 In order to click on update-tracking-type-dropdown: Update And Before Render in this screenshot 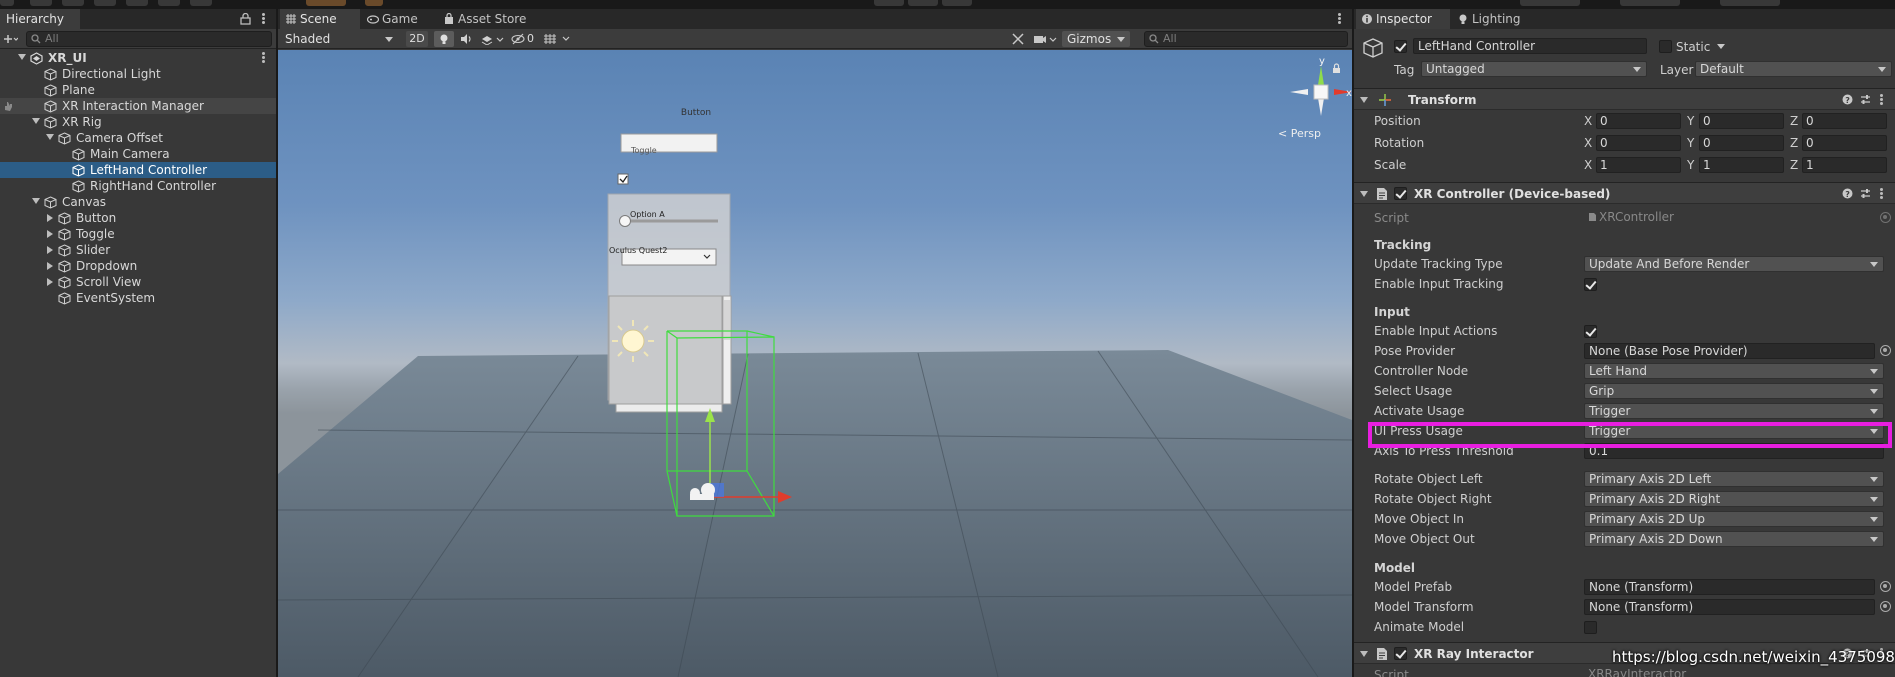, I will do `click(1734, 264)`.